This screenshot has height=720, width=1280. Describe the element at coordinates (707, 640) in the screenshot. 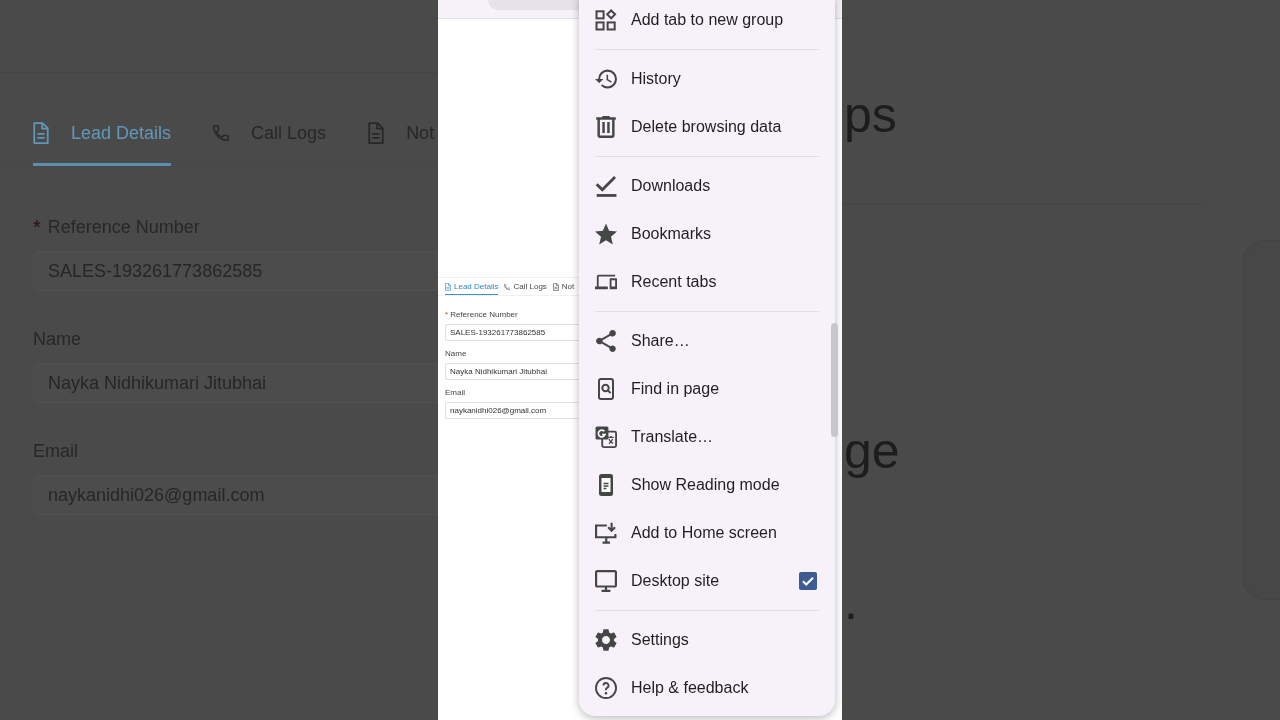

I see `menu-item: Settings` at that location.